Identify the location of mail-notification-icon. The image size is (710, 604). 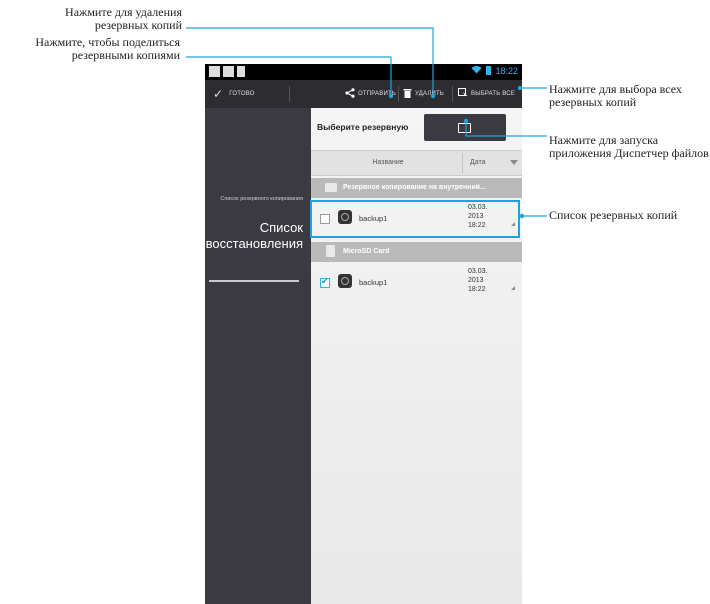
(228, 71).